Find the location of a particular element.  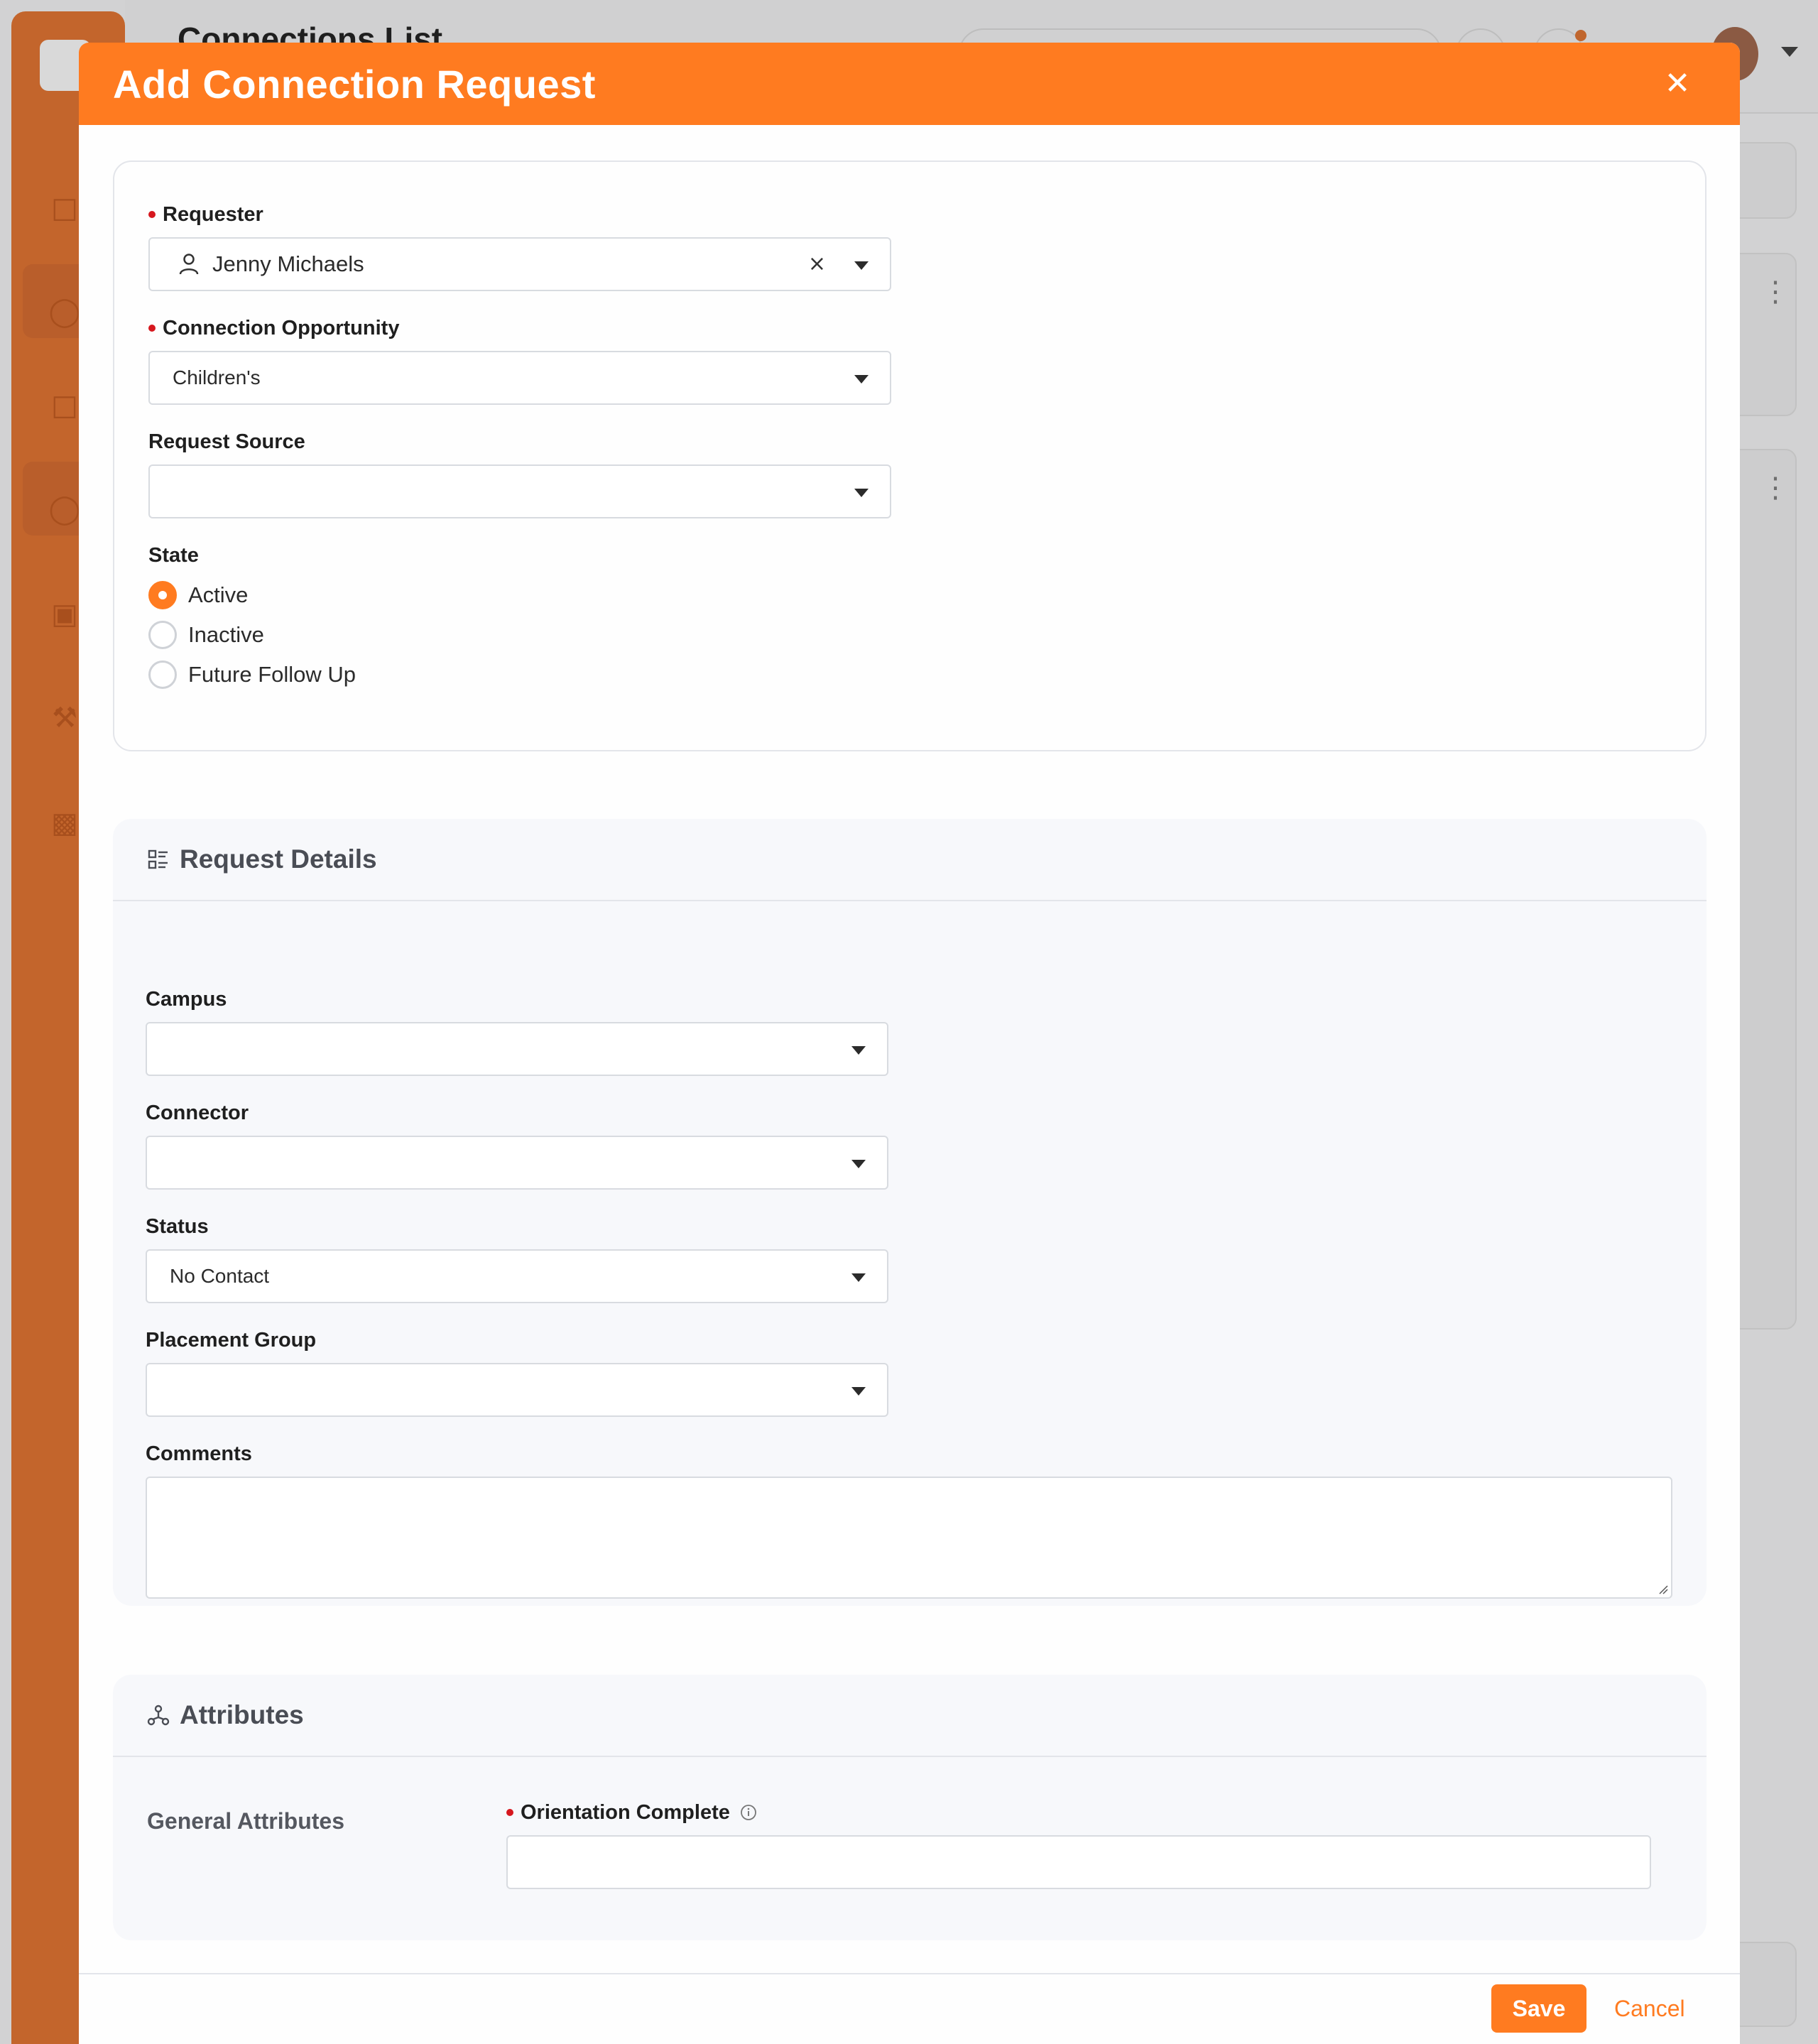

connection-opportunity-label-text: Connection Opportunity is located at coordinates (282, 328).